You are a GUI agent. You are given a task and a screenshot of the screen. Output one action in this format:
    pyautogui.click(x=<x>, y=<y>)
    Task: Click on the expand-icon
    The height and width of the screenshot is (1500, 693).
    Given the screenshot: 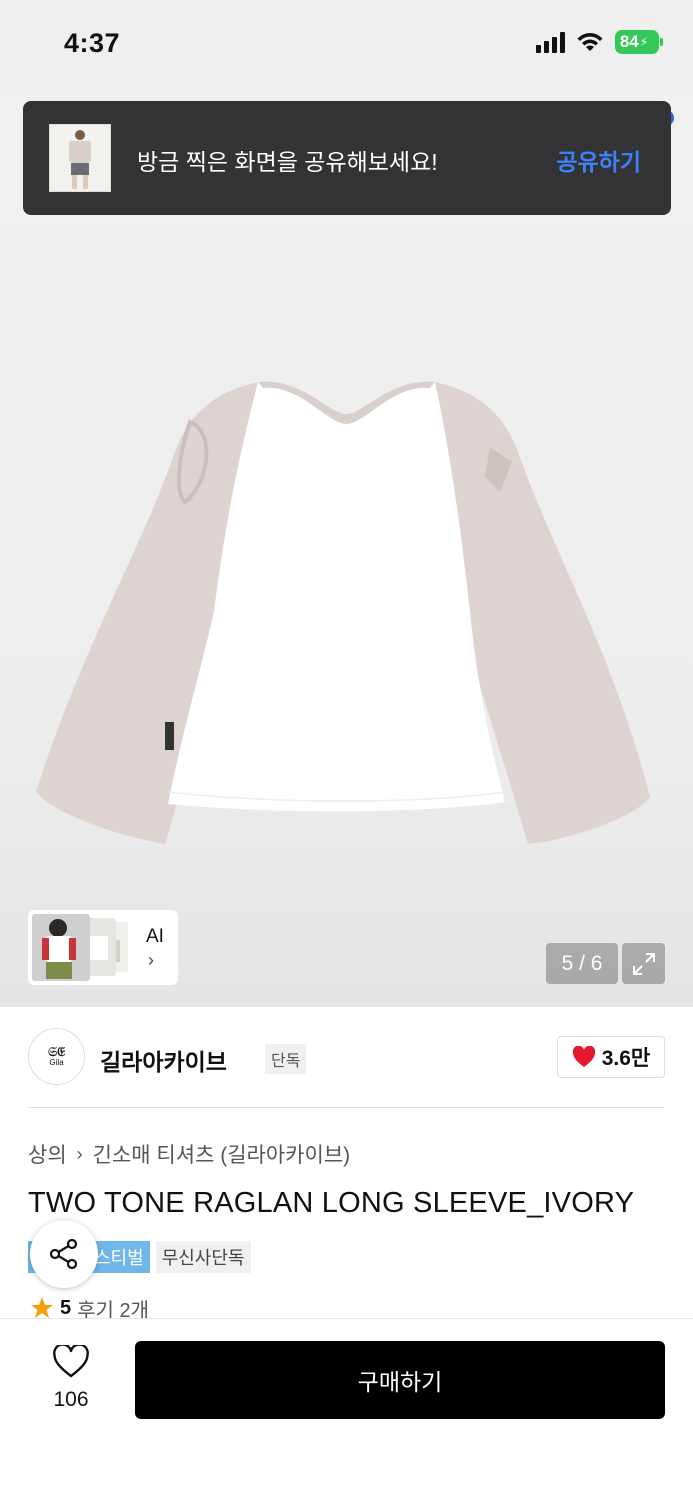 What is the action you would take?
    pyautogui.click(x=643, y=963)
    